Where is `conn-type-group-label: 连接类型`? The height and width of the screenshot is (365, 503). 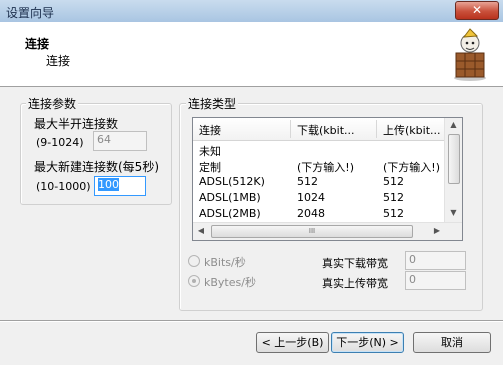 conn-type-group-label: 连接类型 is located at coordinates (212, 103).